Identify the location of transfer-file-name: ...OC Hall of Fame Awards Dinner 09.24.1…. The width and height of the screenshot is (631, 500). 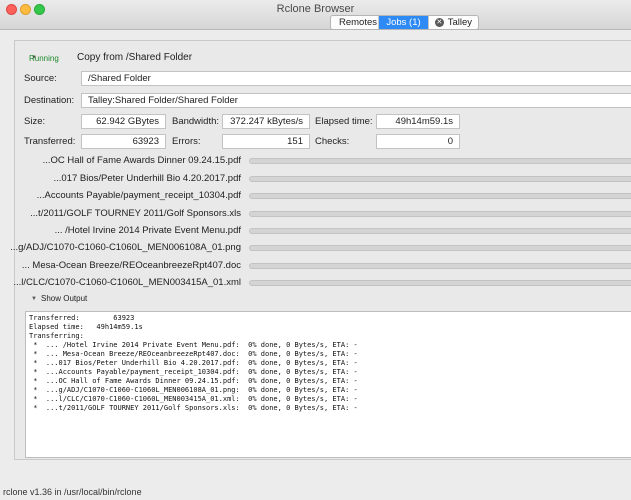
(141, 160).